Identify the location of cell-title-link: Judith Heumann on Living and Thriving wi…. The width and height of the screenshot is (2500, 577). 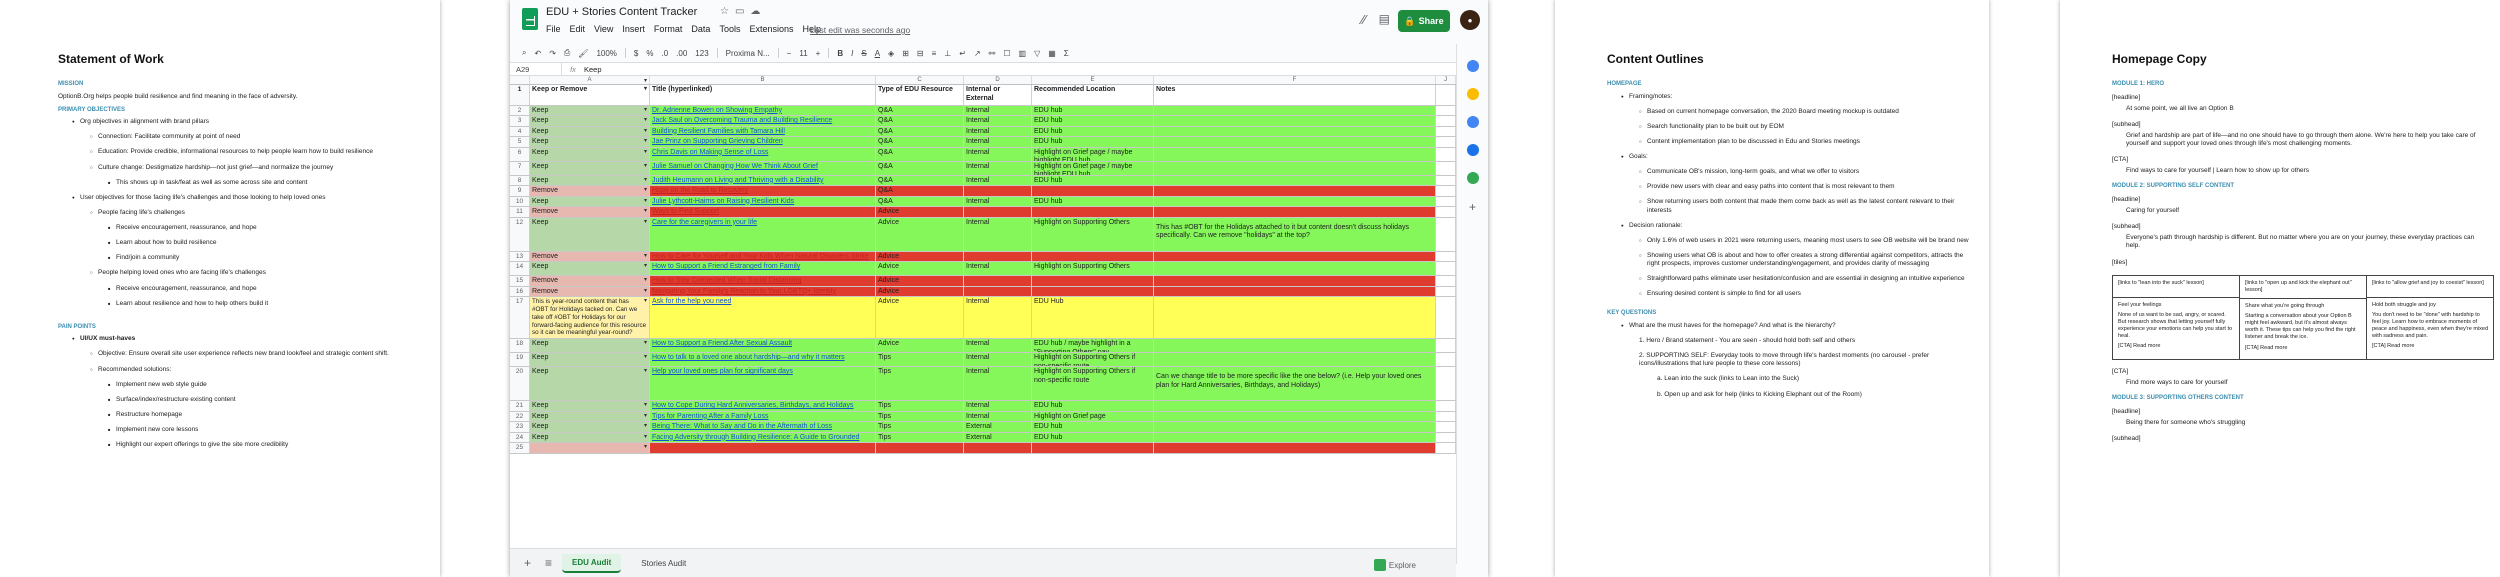
(763, 180).